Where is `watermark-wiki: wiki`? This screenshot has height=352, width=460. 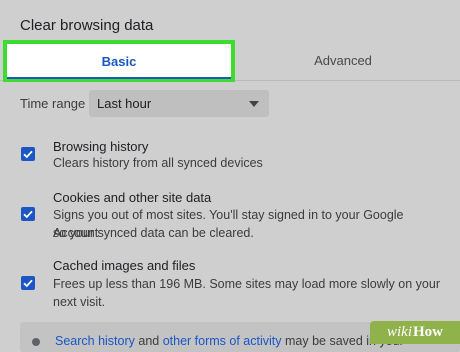
watermark-wiki: wiki is located at coordinates (399, 332).